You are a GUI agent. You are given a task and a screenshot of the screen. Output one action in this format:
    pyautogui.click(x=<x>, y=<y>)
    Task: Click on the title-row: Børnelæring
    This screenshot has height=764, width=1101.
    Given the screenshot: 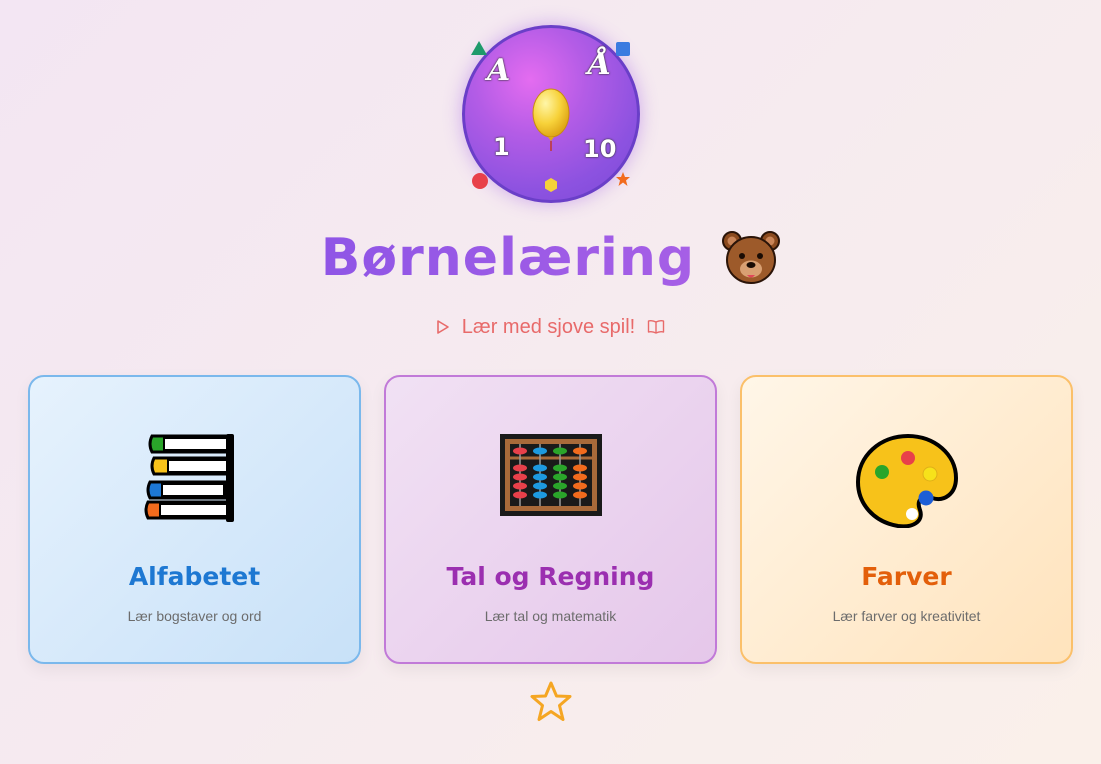 What is the action you would take?
    pyautogui.click(x=550, y=258)
    